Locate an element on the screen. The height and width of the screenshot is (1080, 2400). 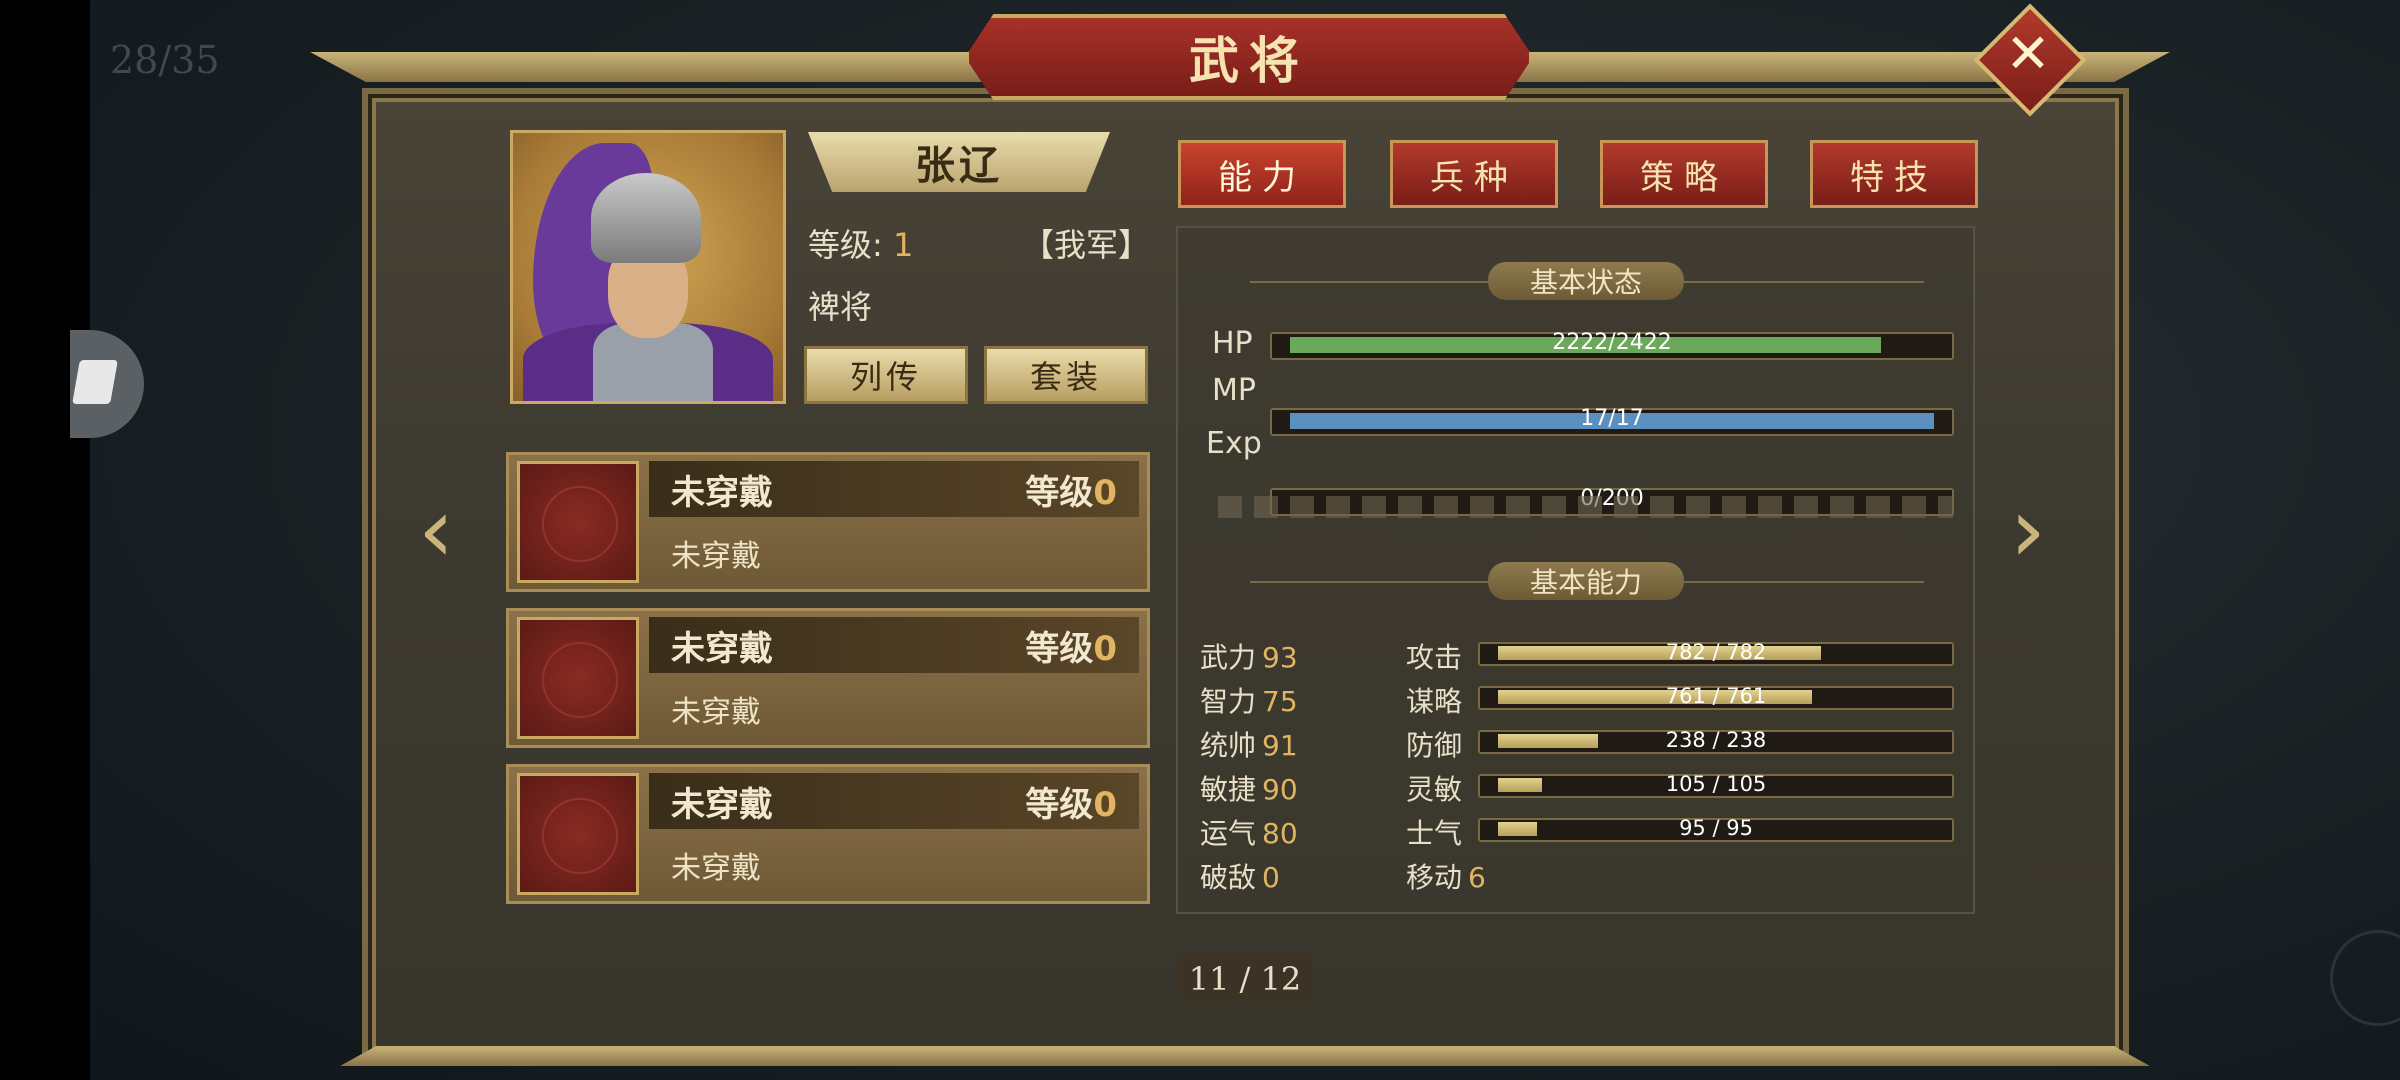
title-plaque: 武将 is located at coordinates (1249, 57).